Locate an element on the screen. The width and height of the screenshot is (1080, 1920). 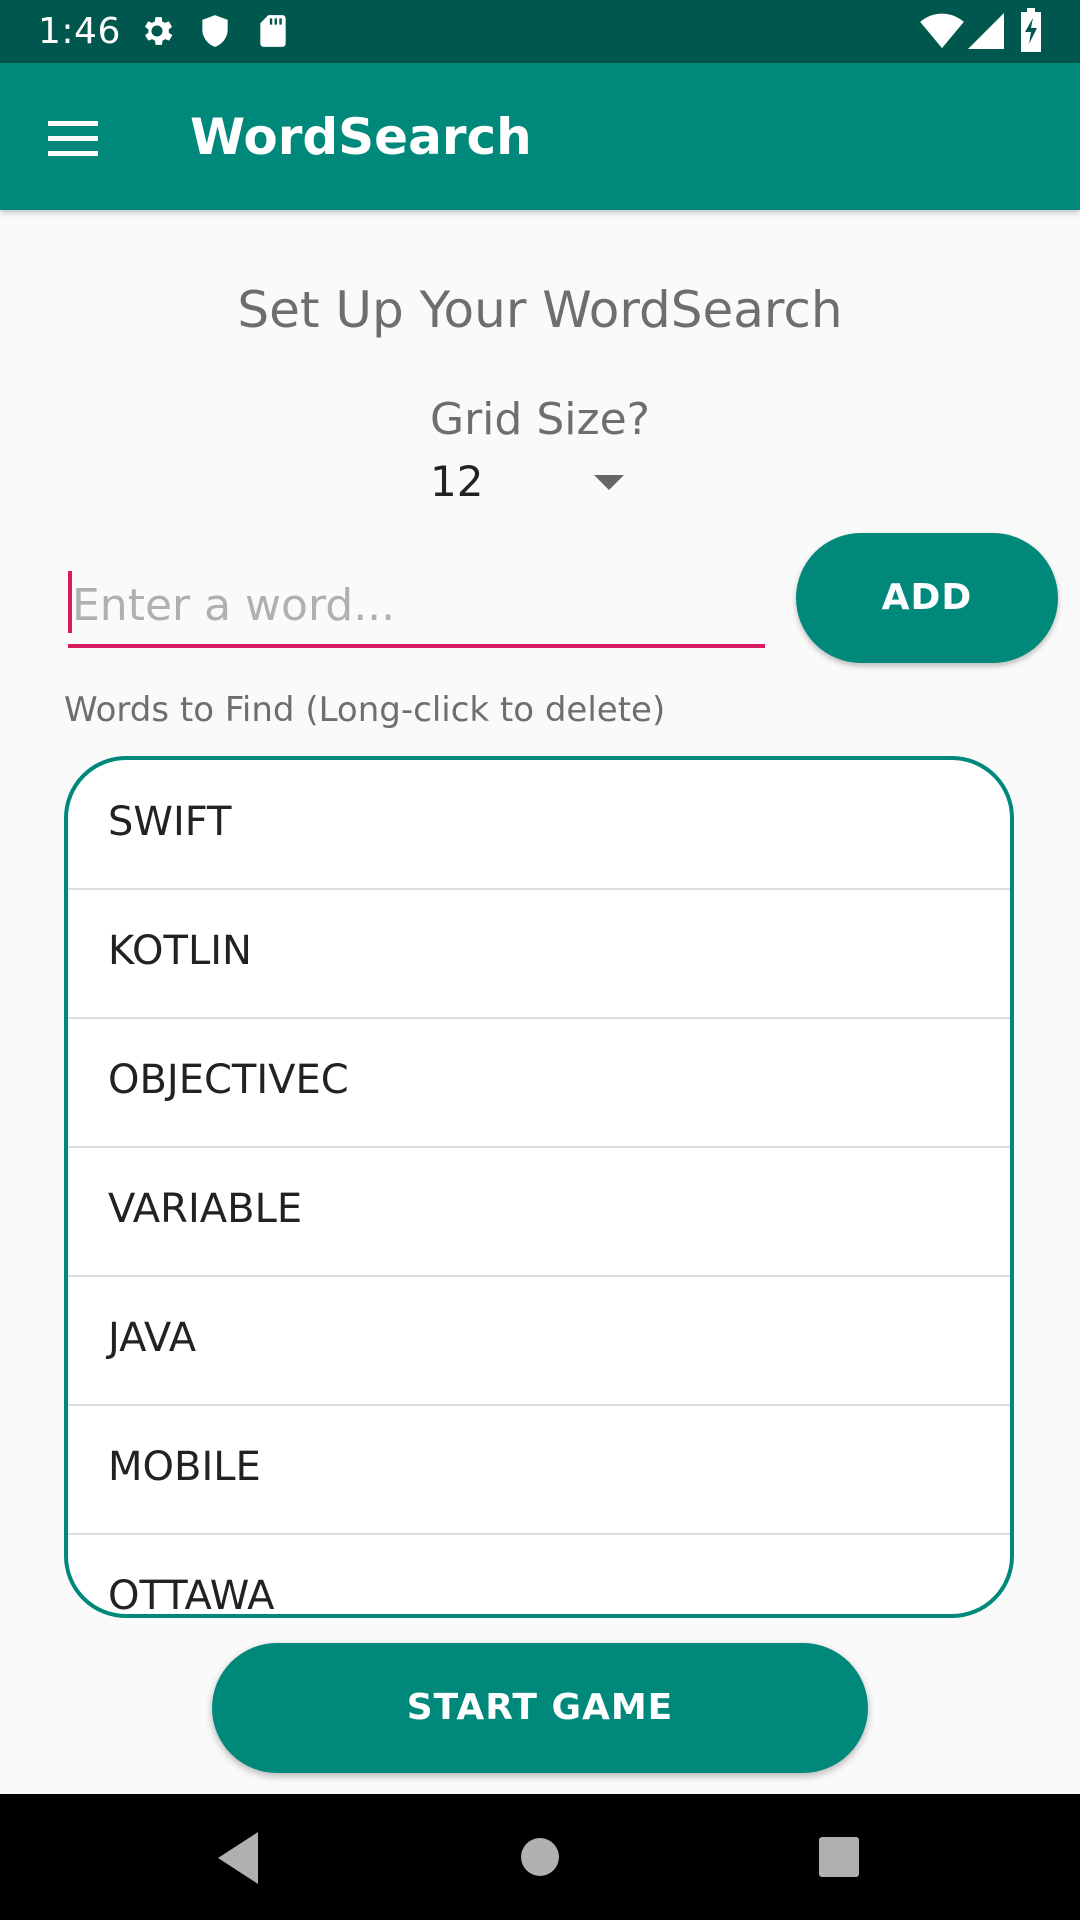
recents-button is located at coordinates (839, 1857).